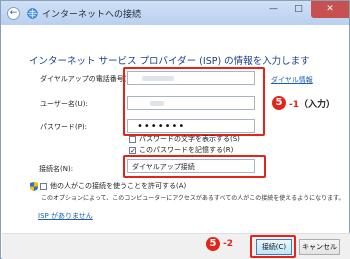 This screenshot has width=350, height=259. What do you see at coordinates (169, 61) in the screenshot?
I see `page-heading: インターネット サービス プロバイダー (ISP) の情報を入力します` at bounding box center [169, 61].